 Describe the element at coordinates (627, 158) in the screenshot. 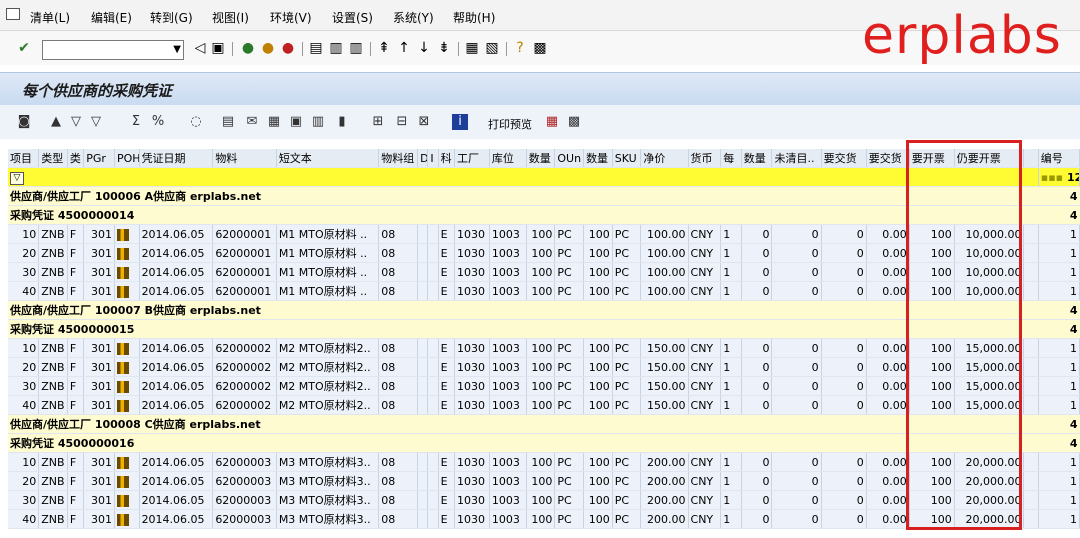

I see `column-header: SKU` at that location.